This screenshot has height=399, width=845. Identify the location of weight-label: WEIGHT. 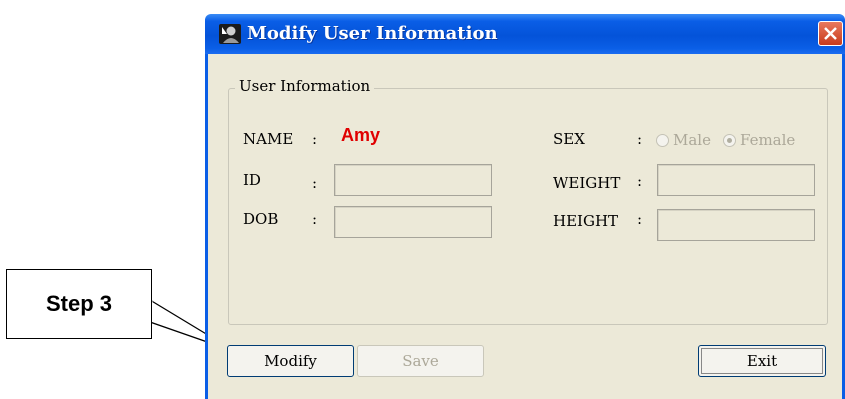
(587, 183).